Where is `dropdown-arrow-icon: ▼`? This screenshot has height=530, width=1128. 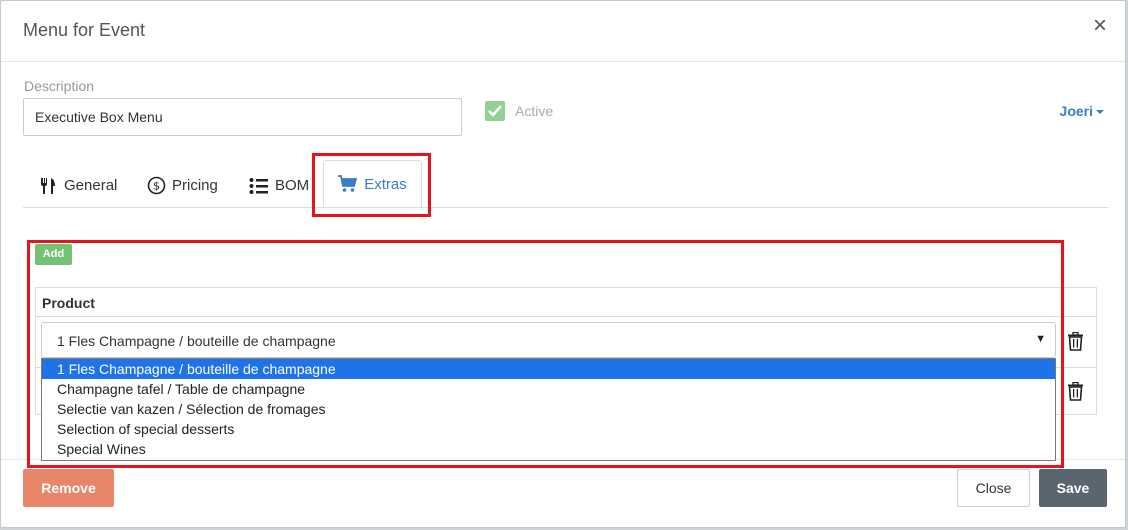 dropdown-arrow-icon: ▼ is located at coordinates (1040, 339).